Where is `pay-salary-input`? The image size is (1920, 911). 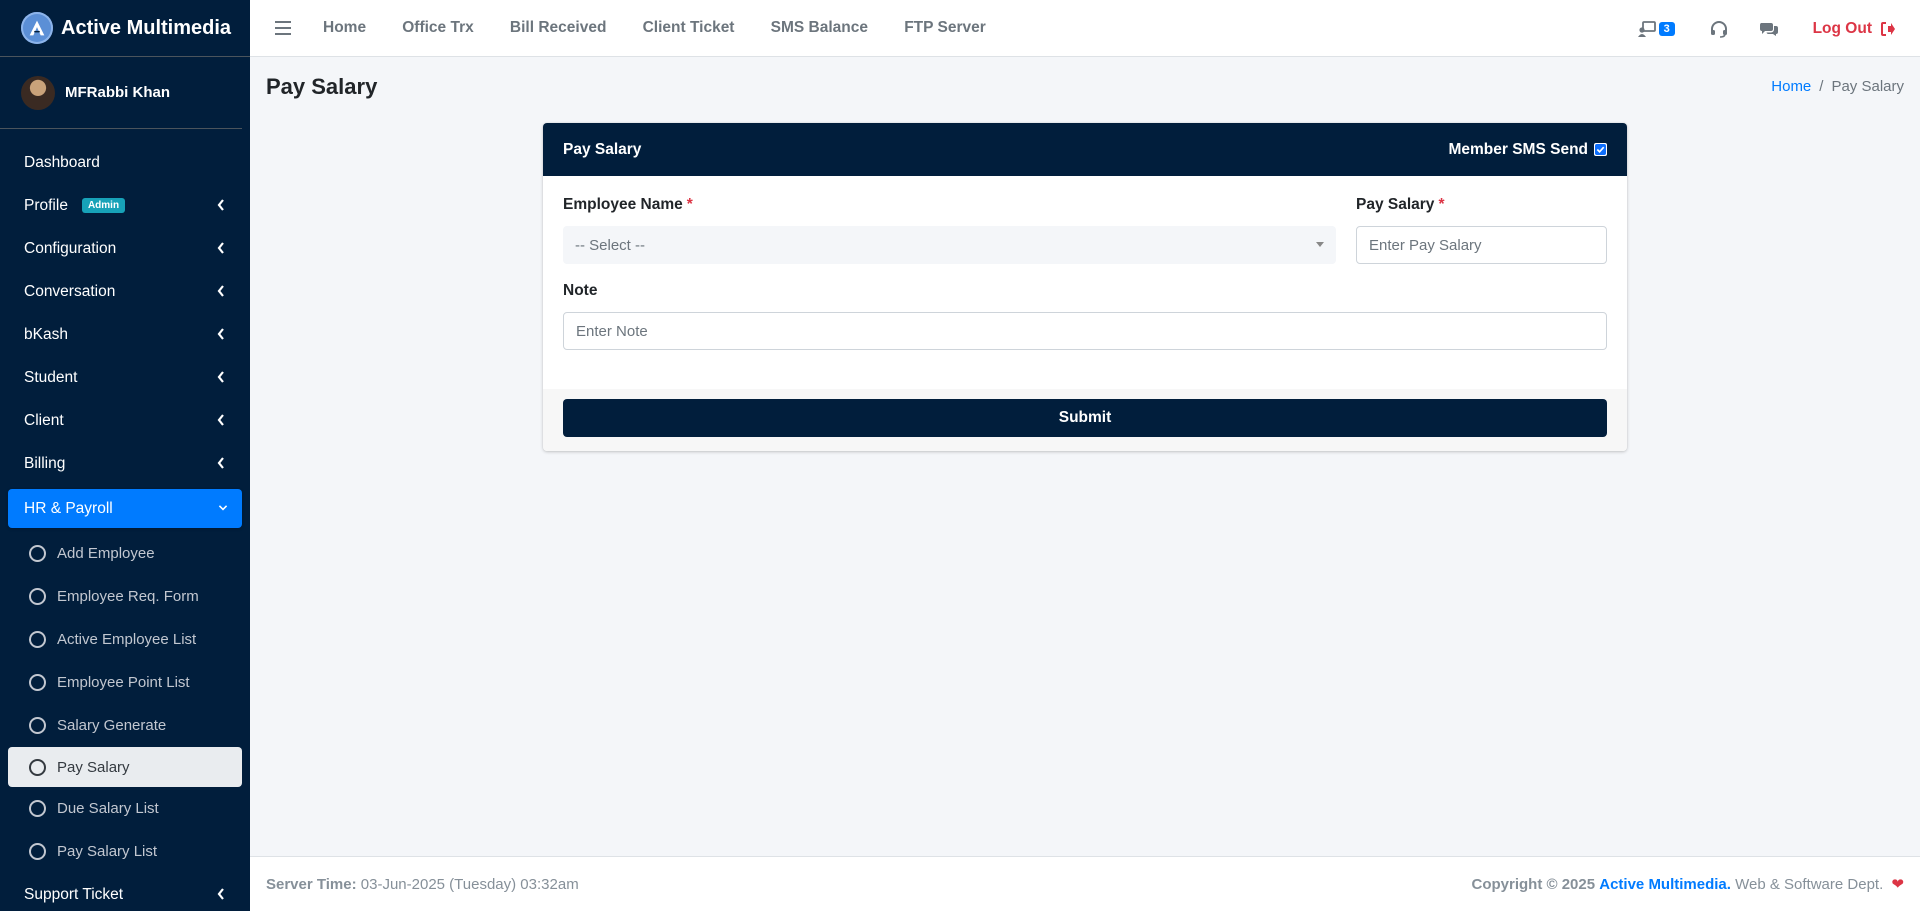
pay-salary-input is located at coordinates (1481, 245).